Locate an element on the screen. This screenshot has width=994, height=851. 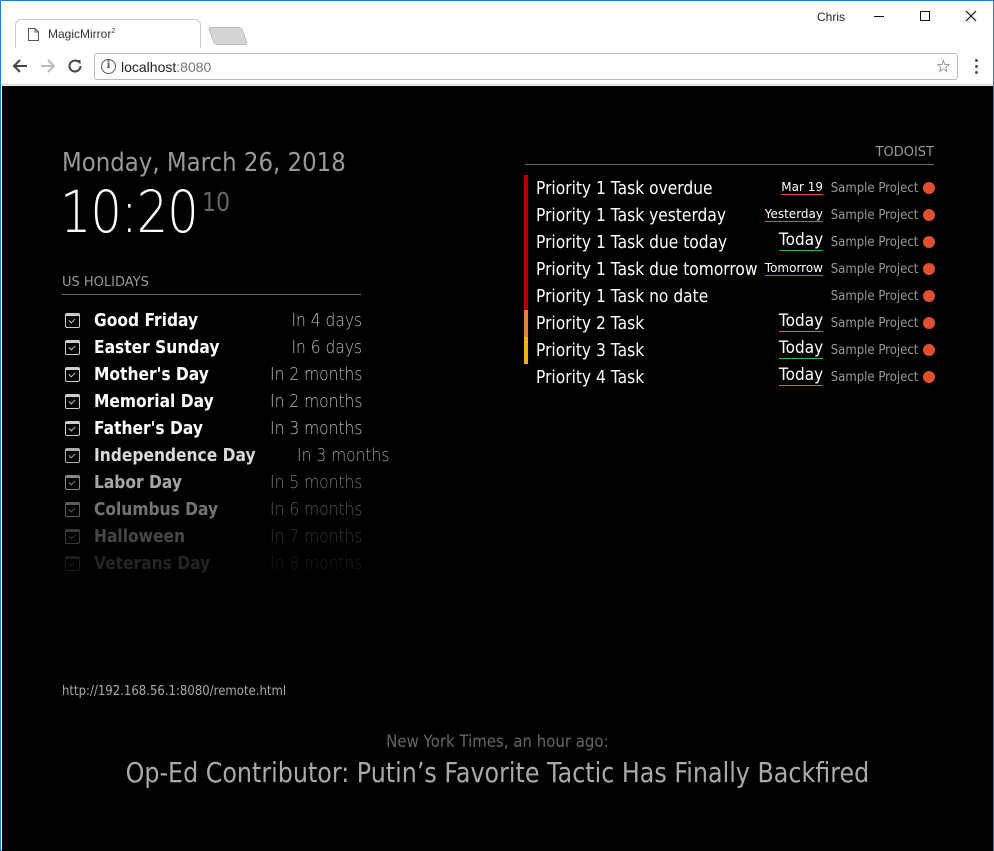
calendar-event: Father's Day In 3 months is located at coordinates (212, 428).